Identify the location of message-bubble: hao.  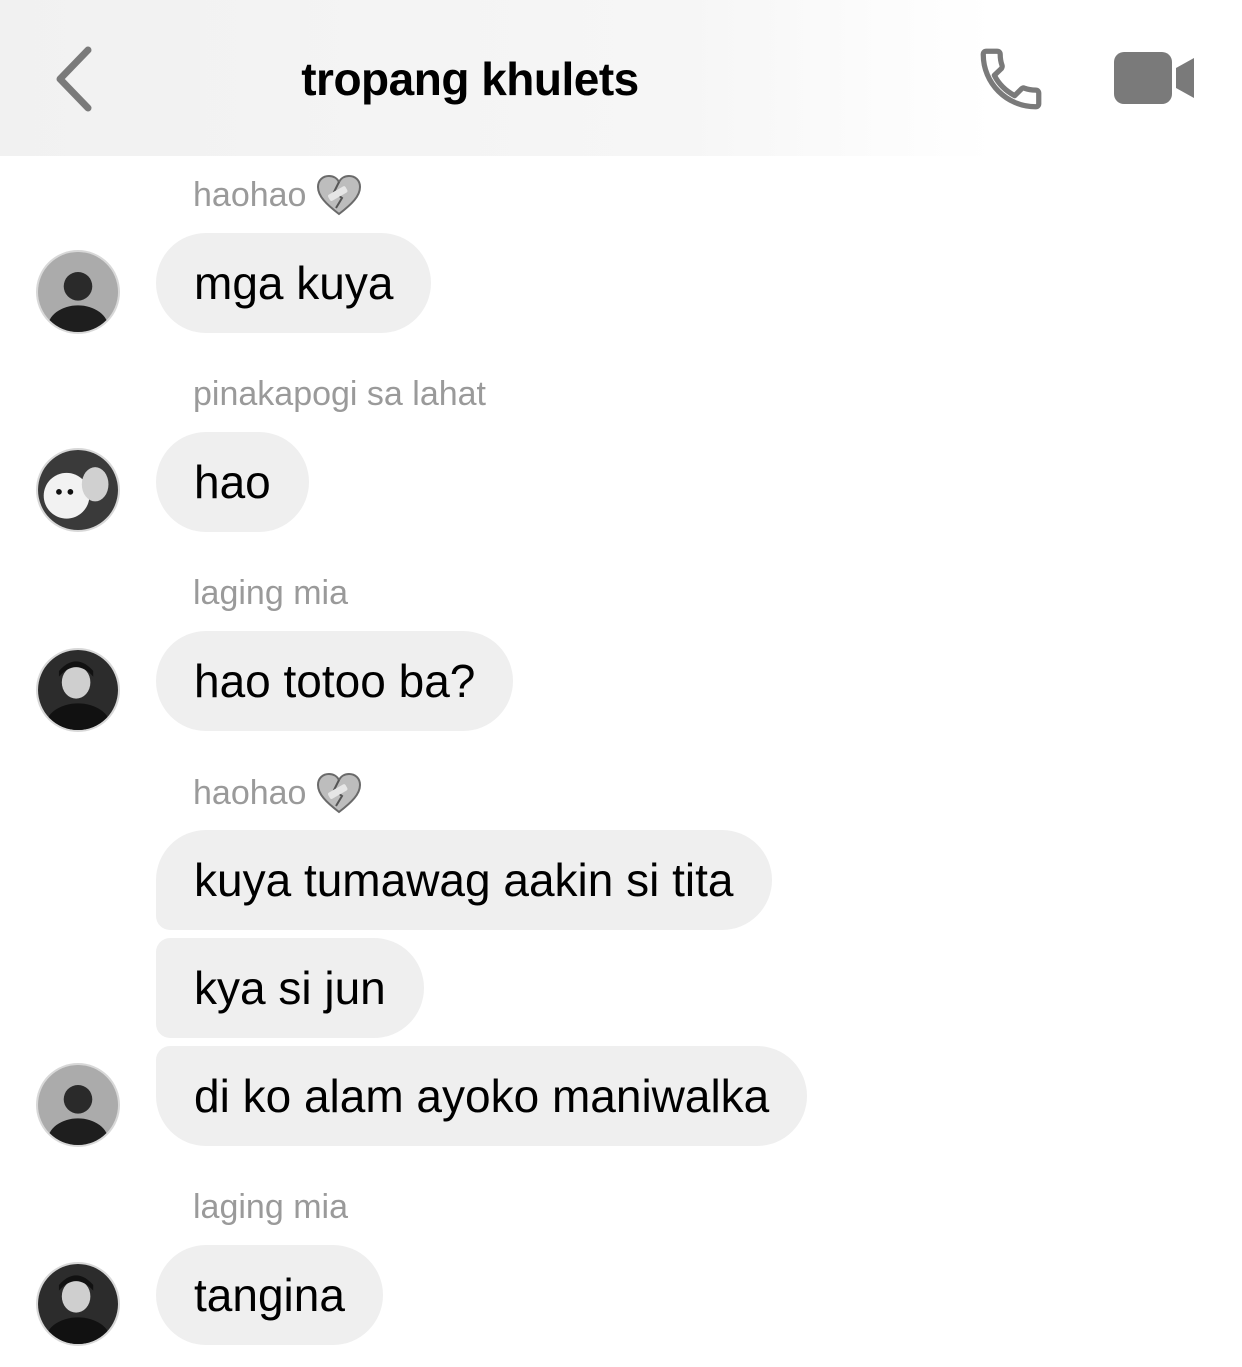
(232, 482).